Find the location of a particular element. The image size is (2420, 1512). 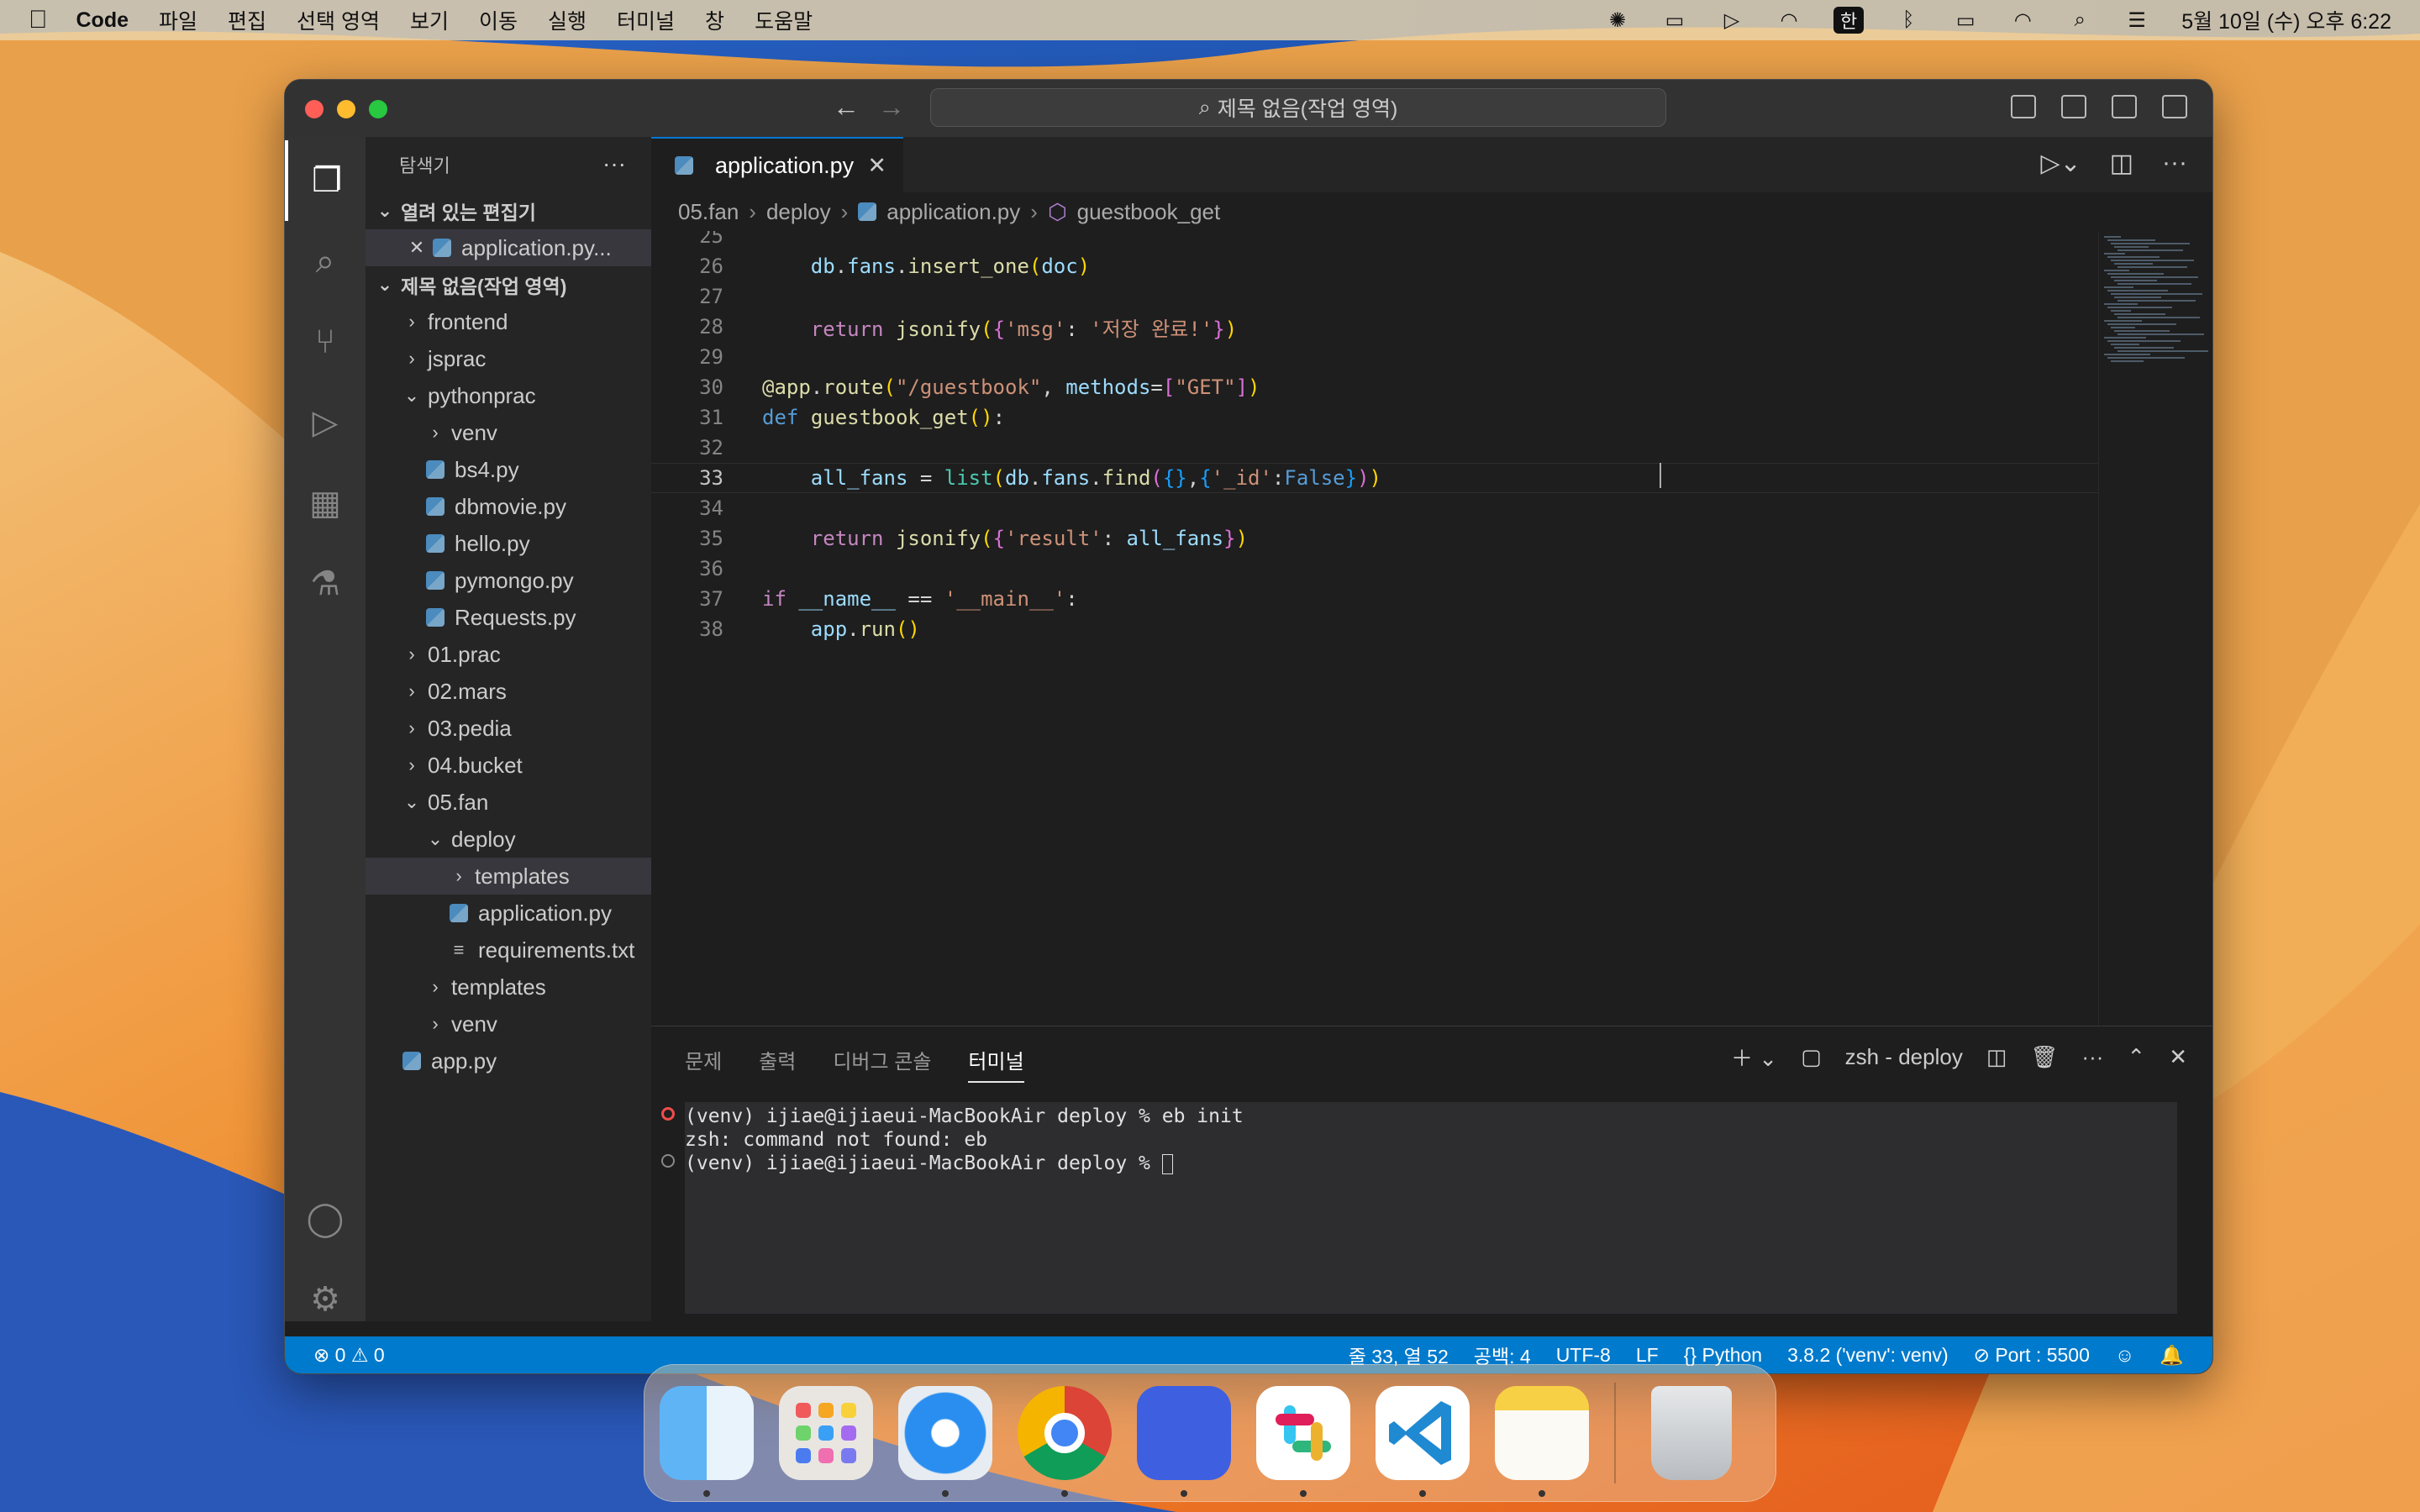

toggle-panel-icon is located at coordinates (2073, 106).